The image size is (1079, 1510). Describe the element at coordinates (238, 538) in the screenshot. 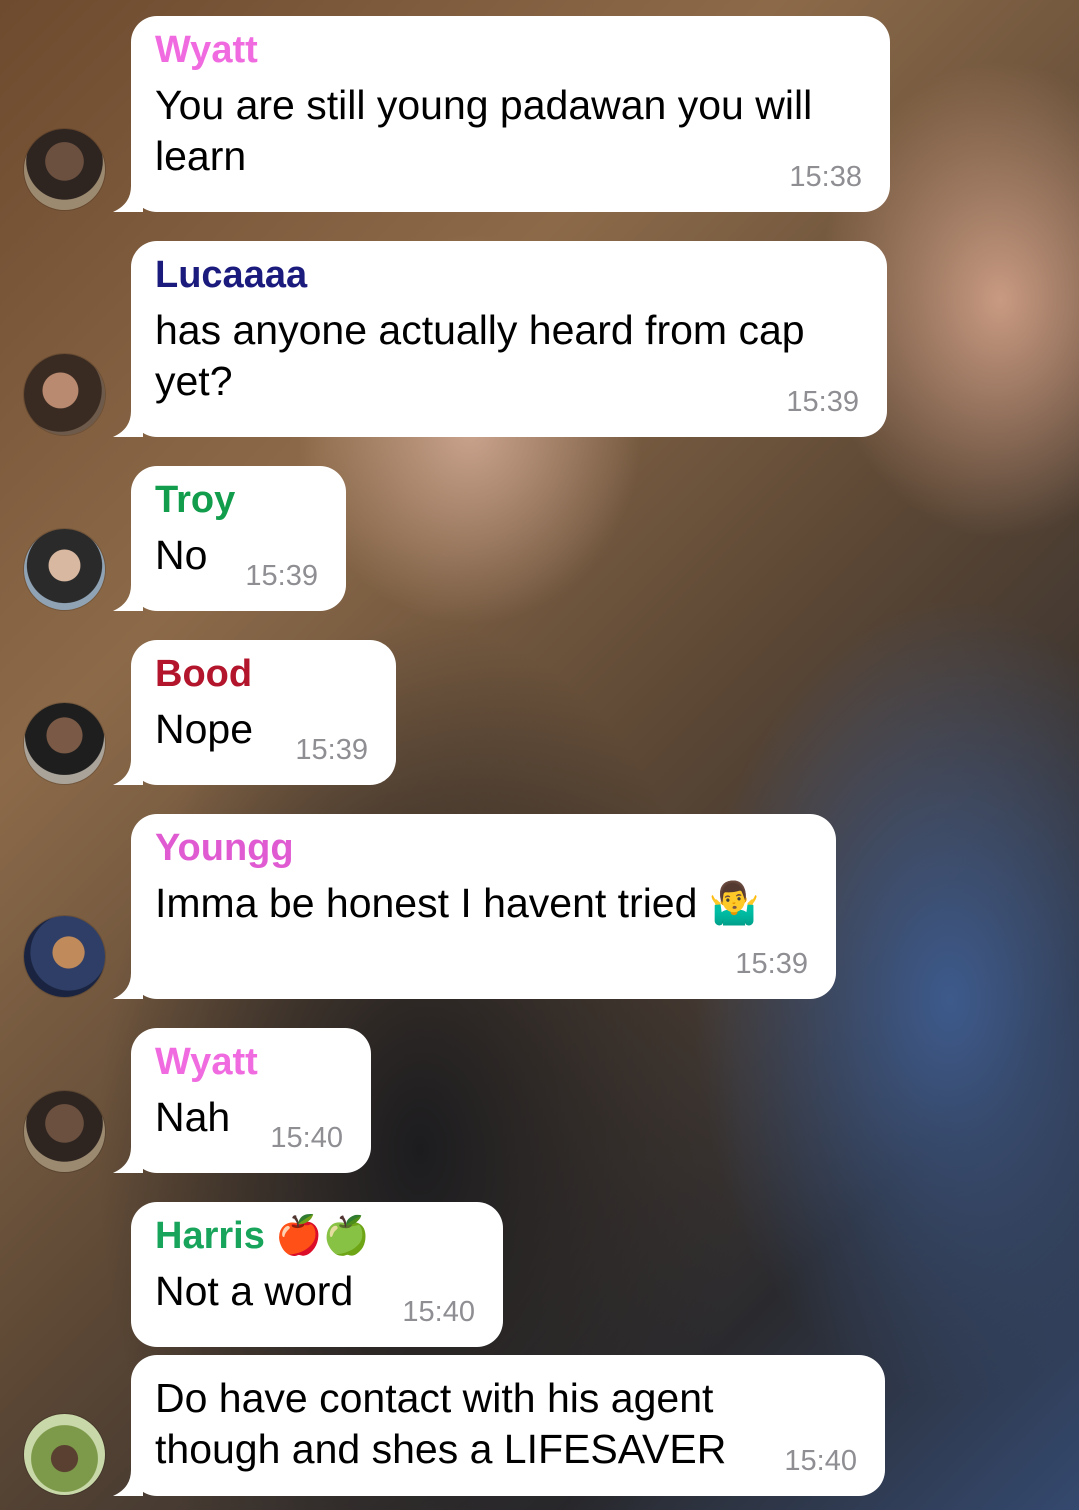

I see `message-bubble: Troy No 15:39` at that location.